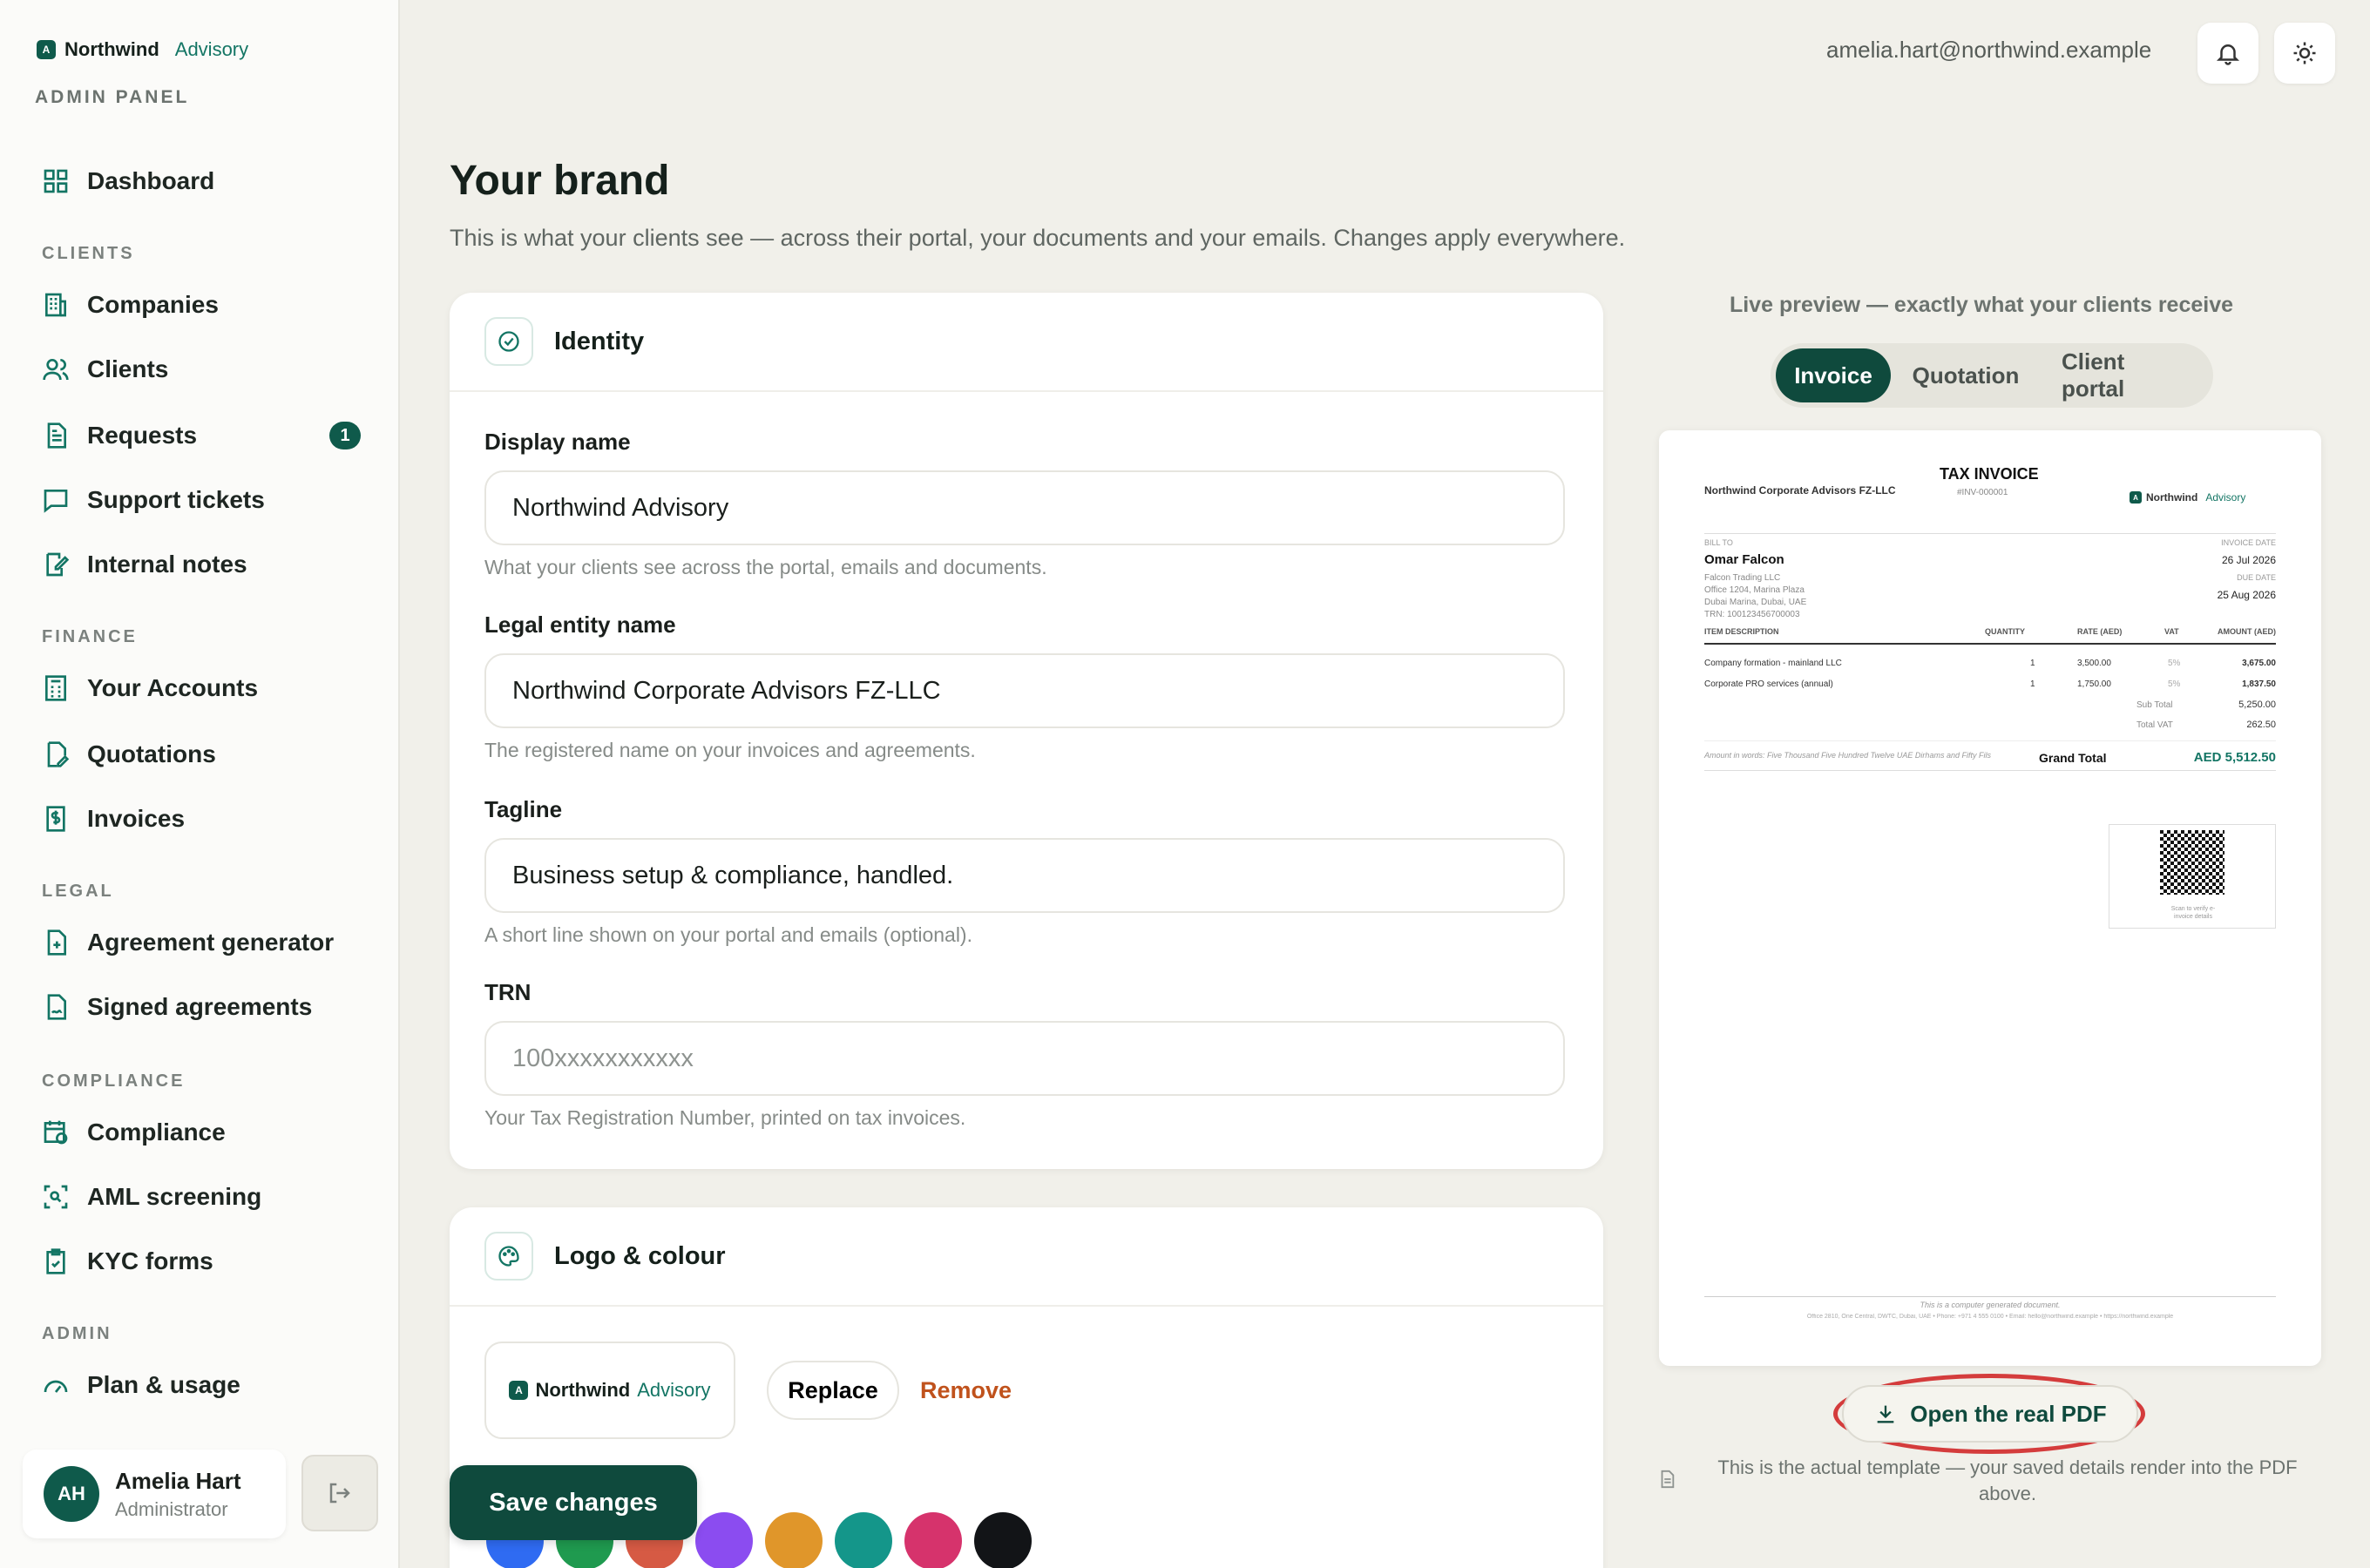 The height and width of the screenshot is (1568, 2370). I want to click on doc-plus-icon, so click(56, 943).